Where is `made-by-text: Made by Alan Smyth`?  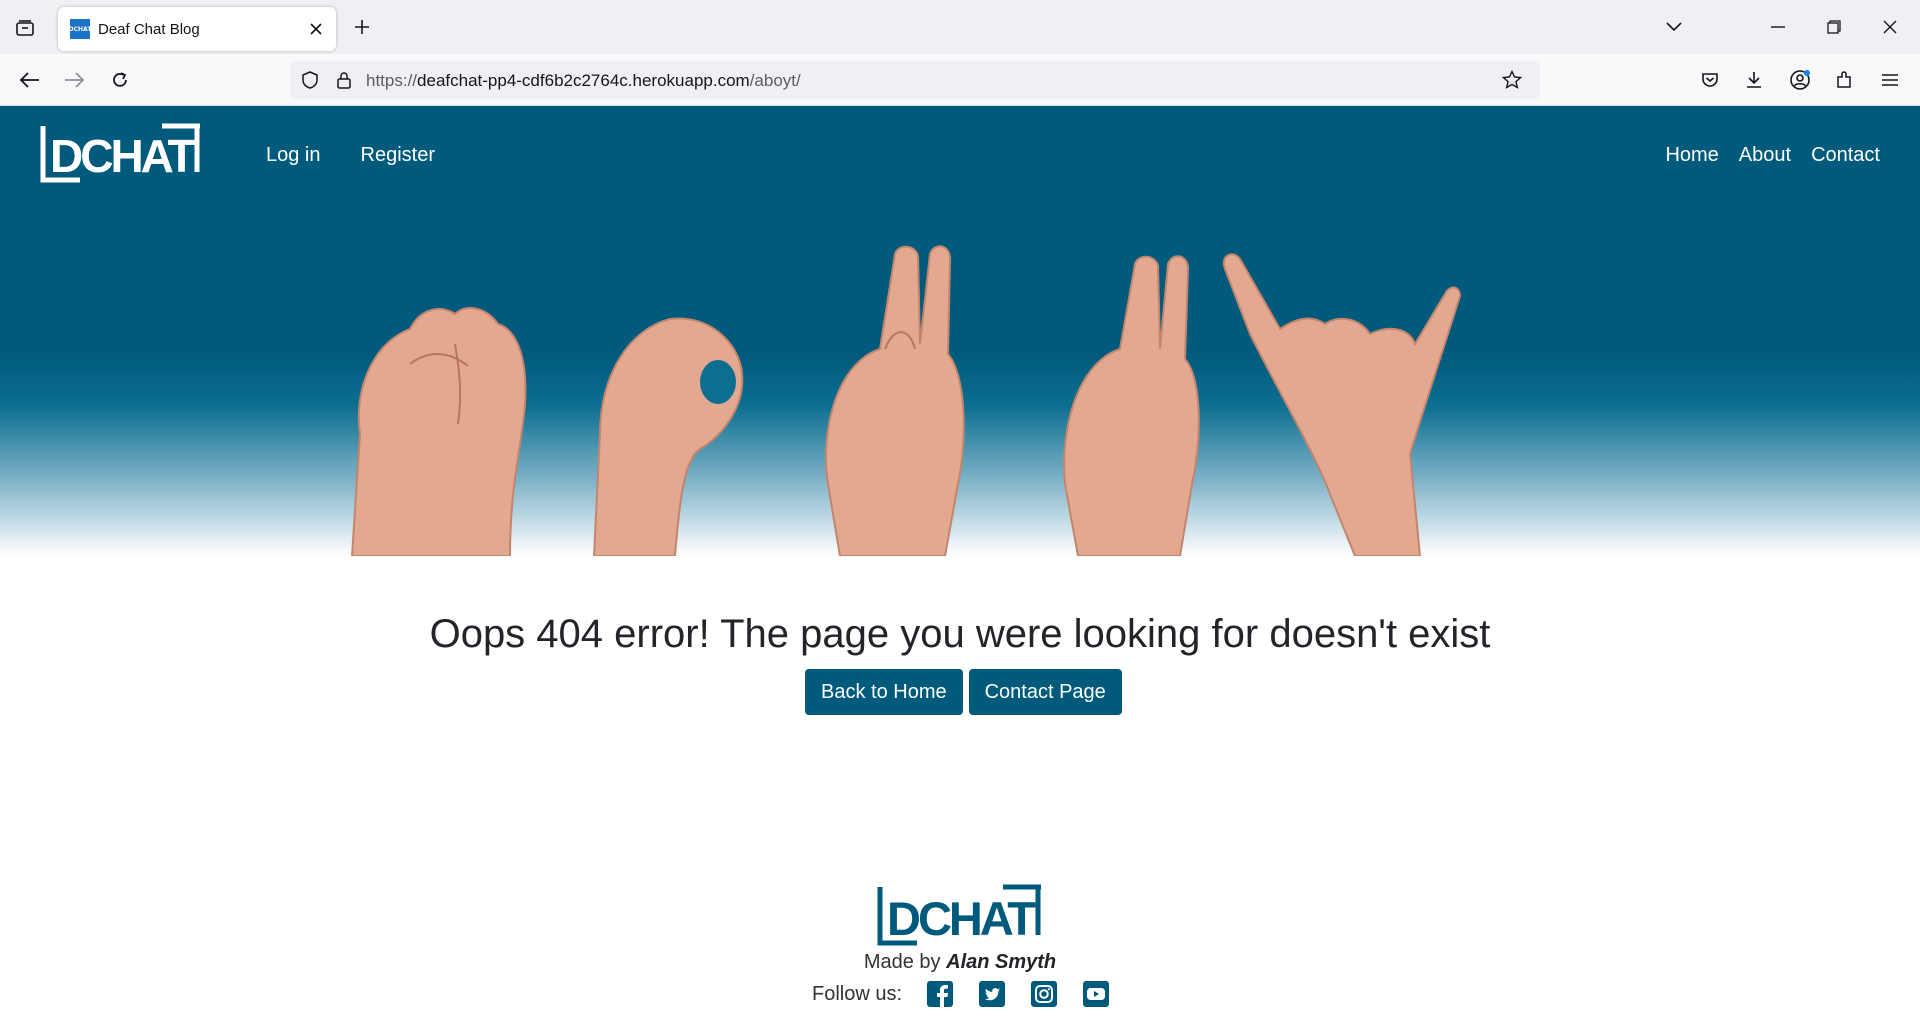 made-by-text: Made by Alan Smyth is located at coordinates (960, 962).